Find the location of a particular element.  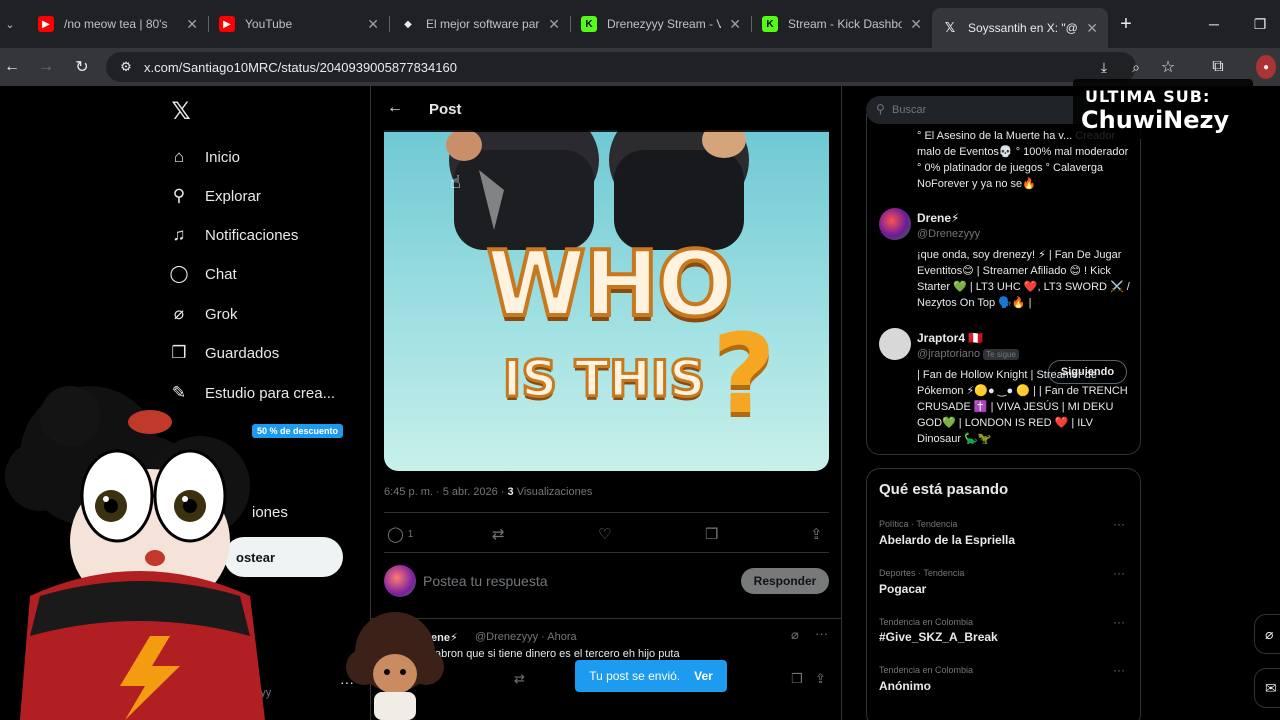

minimize-icon: ─ is located at coordinates (1214, 24).